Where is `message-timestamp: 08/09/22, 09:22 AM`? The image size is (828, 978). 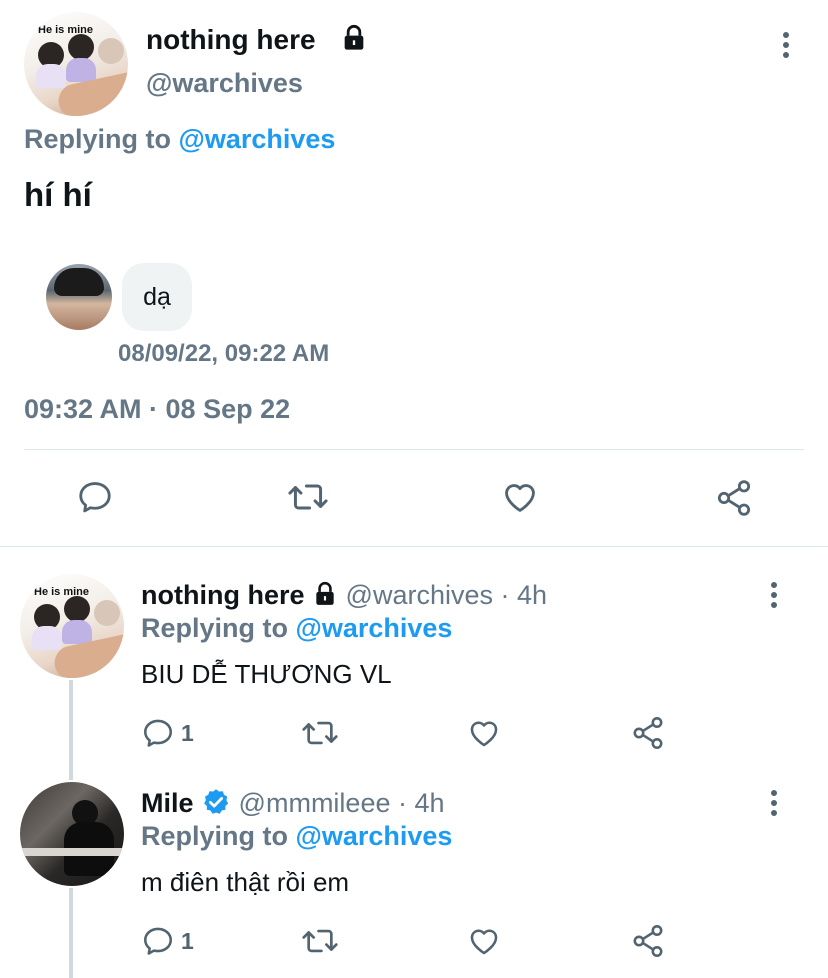 message-timestamp: 08/09/22, 09:22 AM is located at coordinates (224, 353).